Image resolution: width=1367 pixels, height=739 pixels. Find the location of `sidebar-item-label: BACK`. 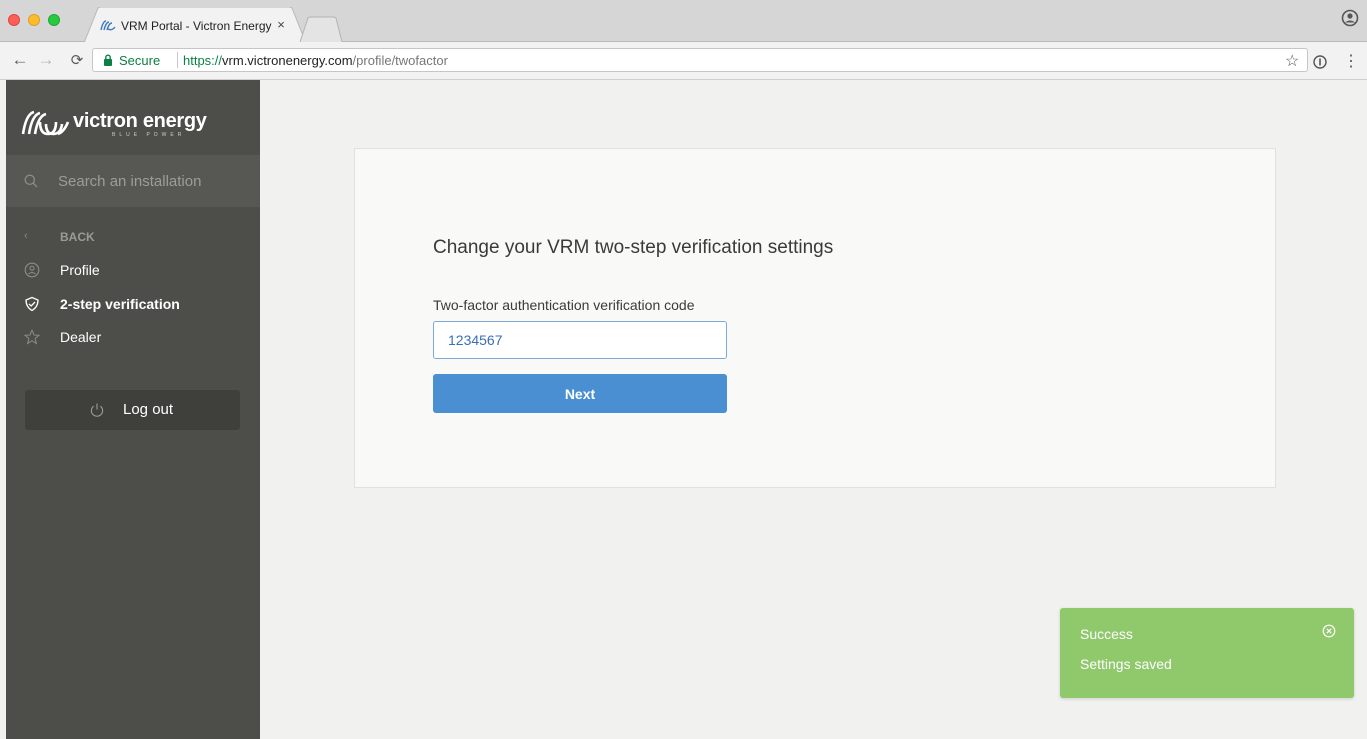

sidebar-item-label: BACK is located at coordinates (77, 237).